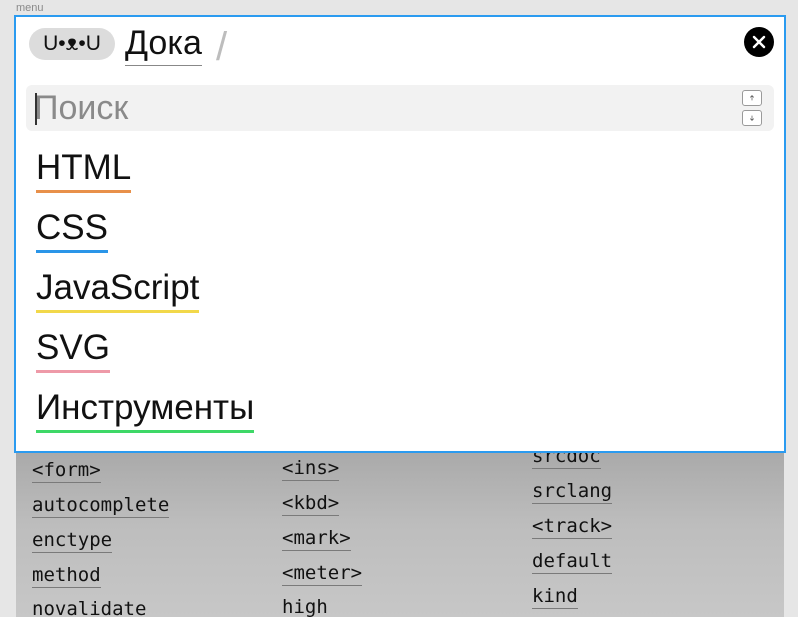 The height and width of the screenshot is (617, 798). Describe the element at coordinates (73, 350) in the screenshot. I see `nav-item-svg: SVG` at that location.